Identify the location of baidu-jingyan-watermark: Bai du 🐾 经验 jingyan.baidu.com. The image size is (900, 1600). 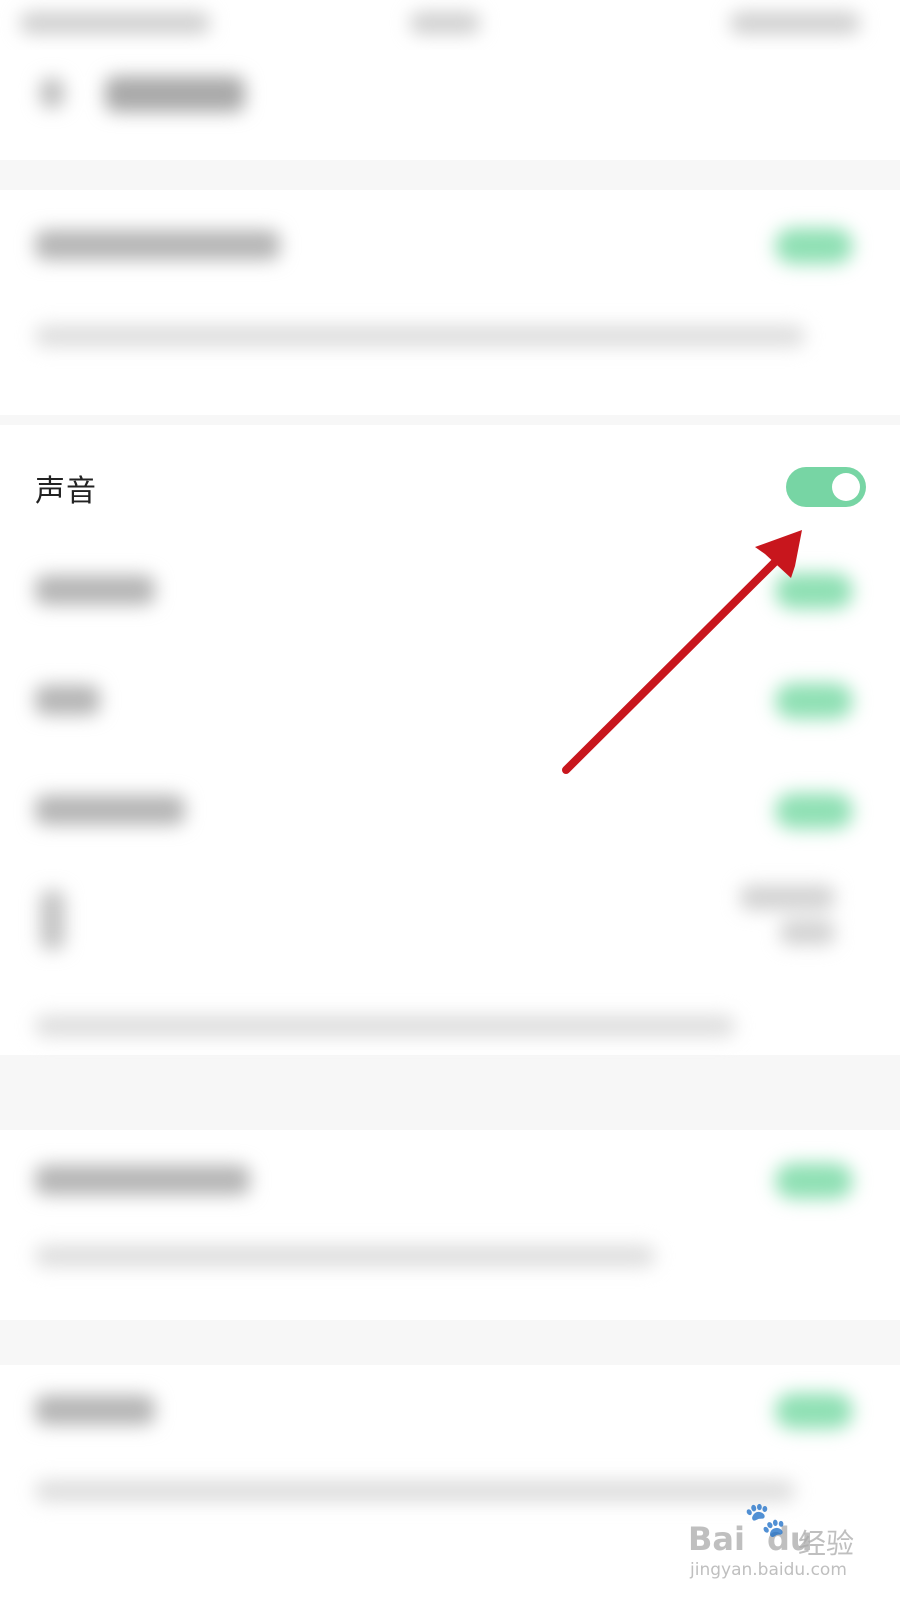
(771, 1540).